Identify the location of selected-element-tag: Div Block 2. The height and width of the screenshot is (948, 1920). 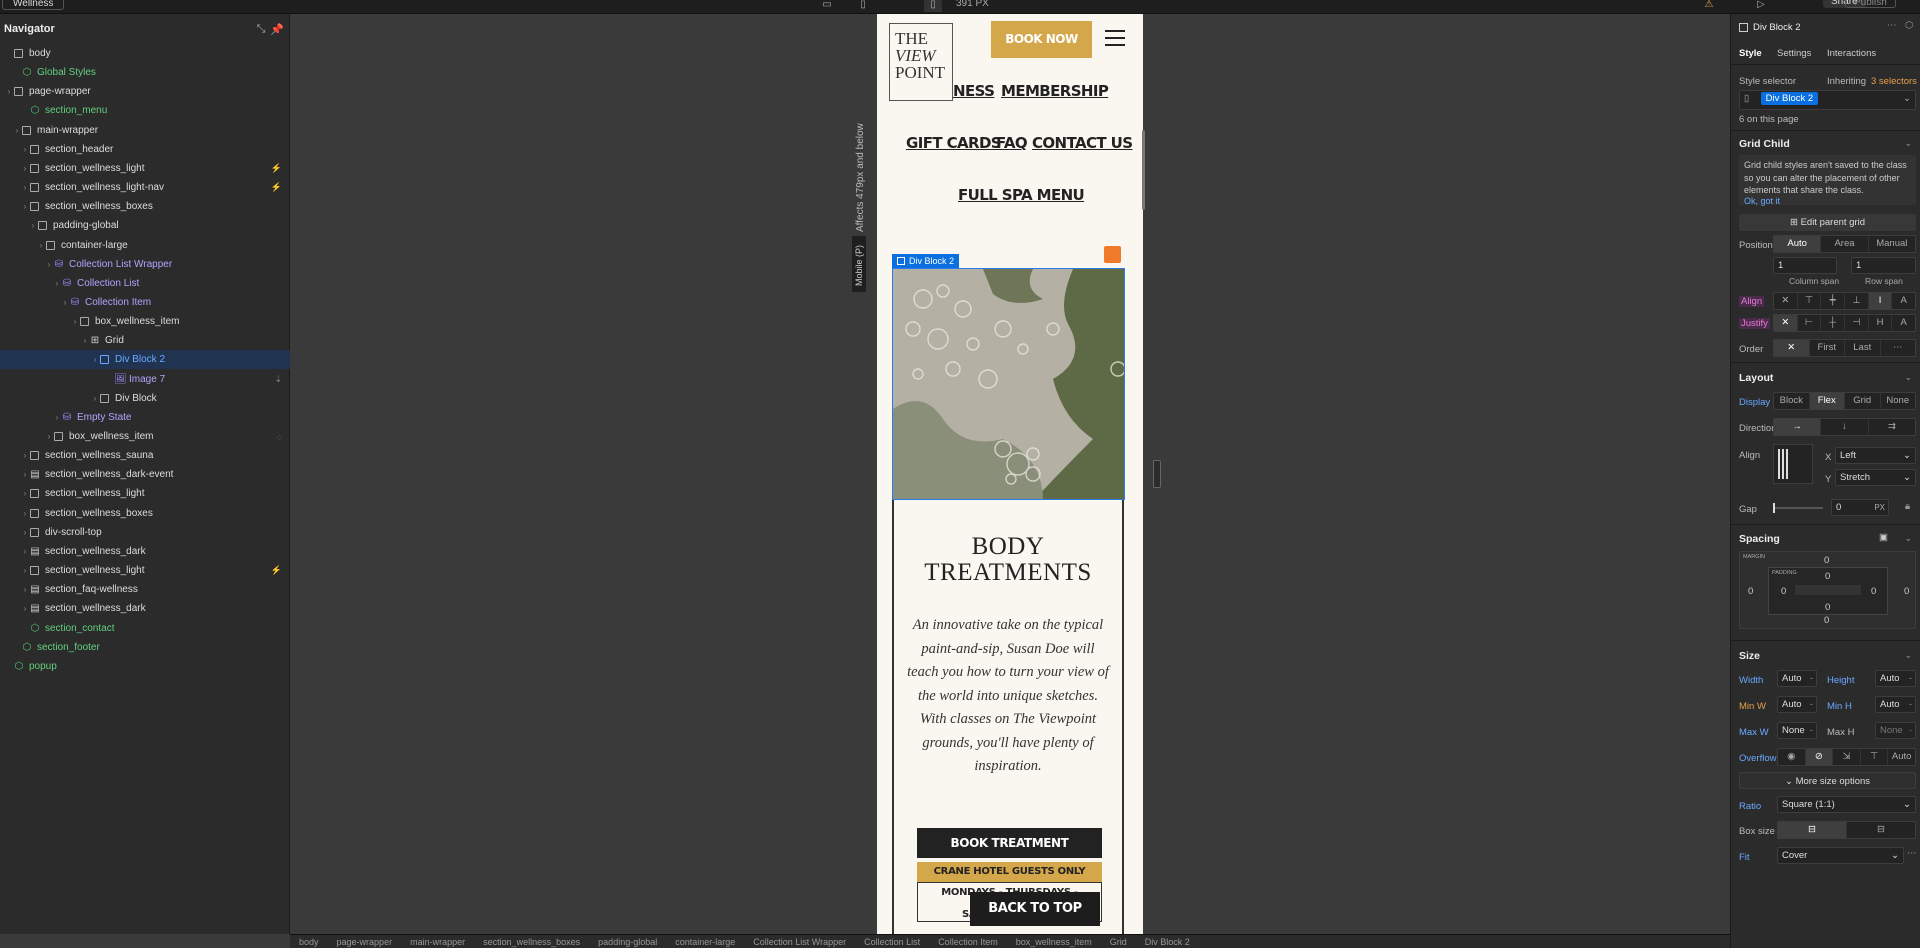
(926, 261).